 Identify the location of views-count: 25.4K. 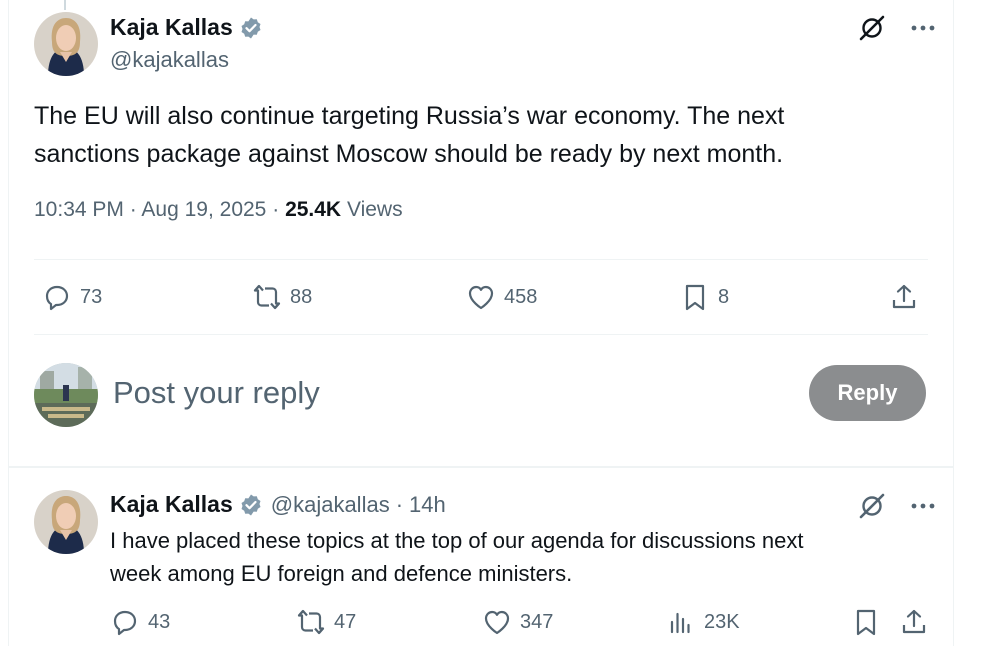
(313, 209).